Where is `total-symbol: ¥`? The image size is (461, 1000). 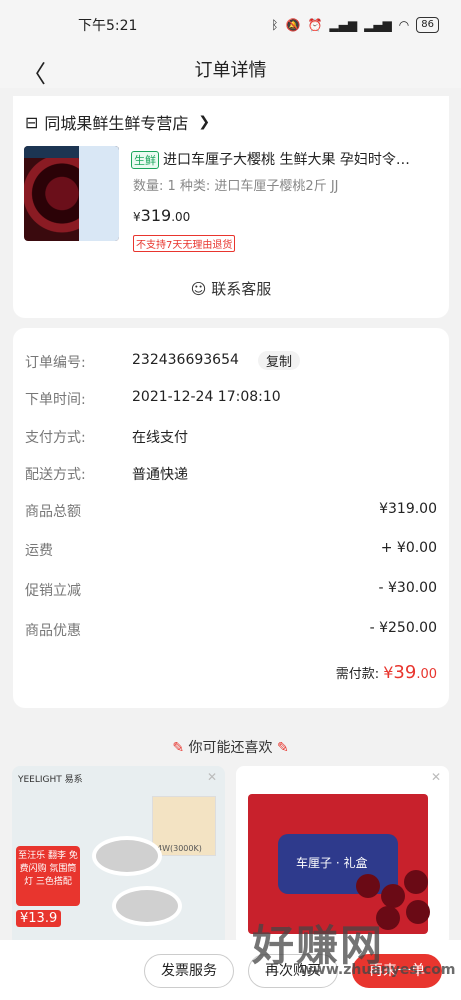 total-symbol: ¥ is located at coordinates (388, 672).